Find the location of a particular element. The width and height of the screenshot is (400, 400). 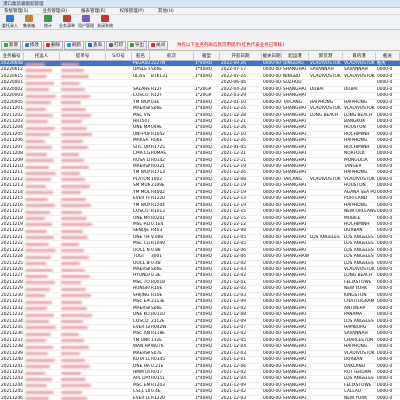

table-cell: HRT547 is located at coordinates (141, 121).